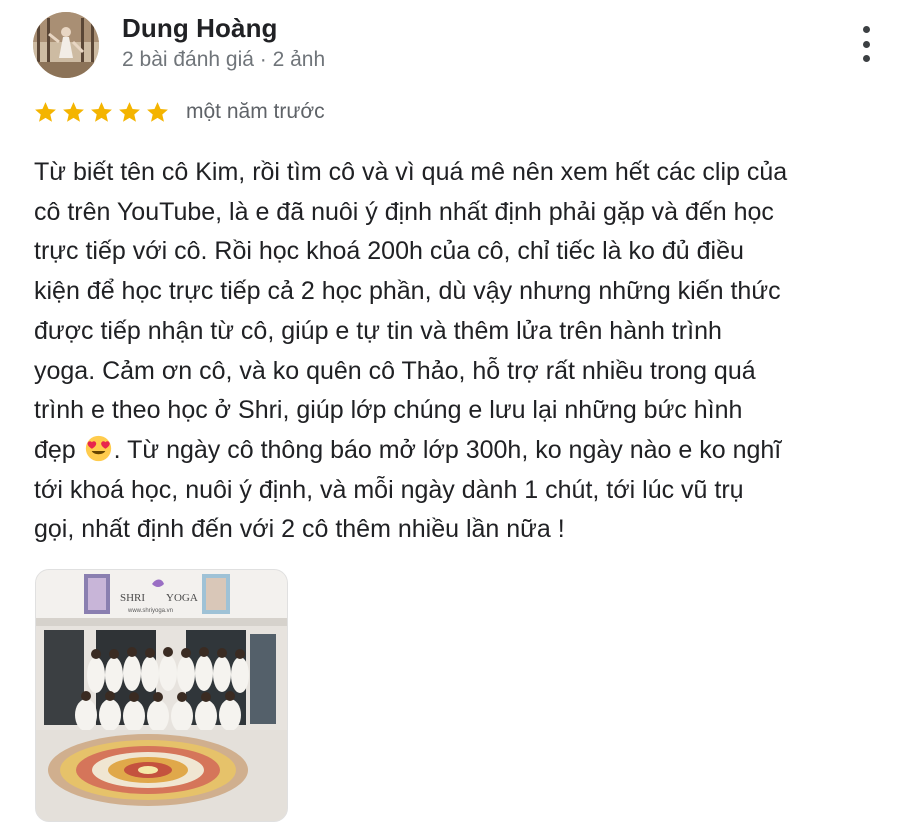 Image resolution: width=918 pixels, height=834 pixels. Describe the element at coordinates (182, 598) in the screenshot. I see `sign-yoga: YOGA` at that location.